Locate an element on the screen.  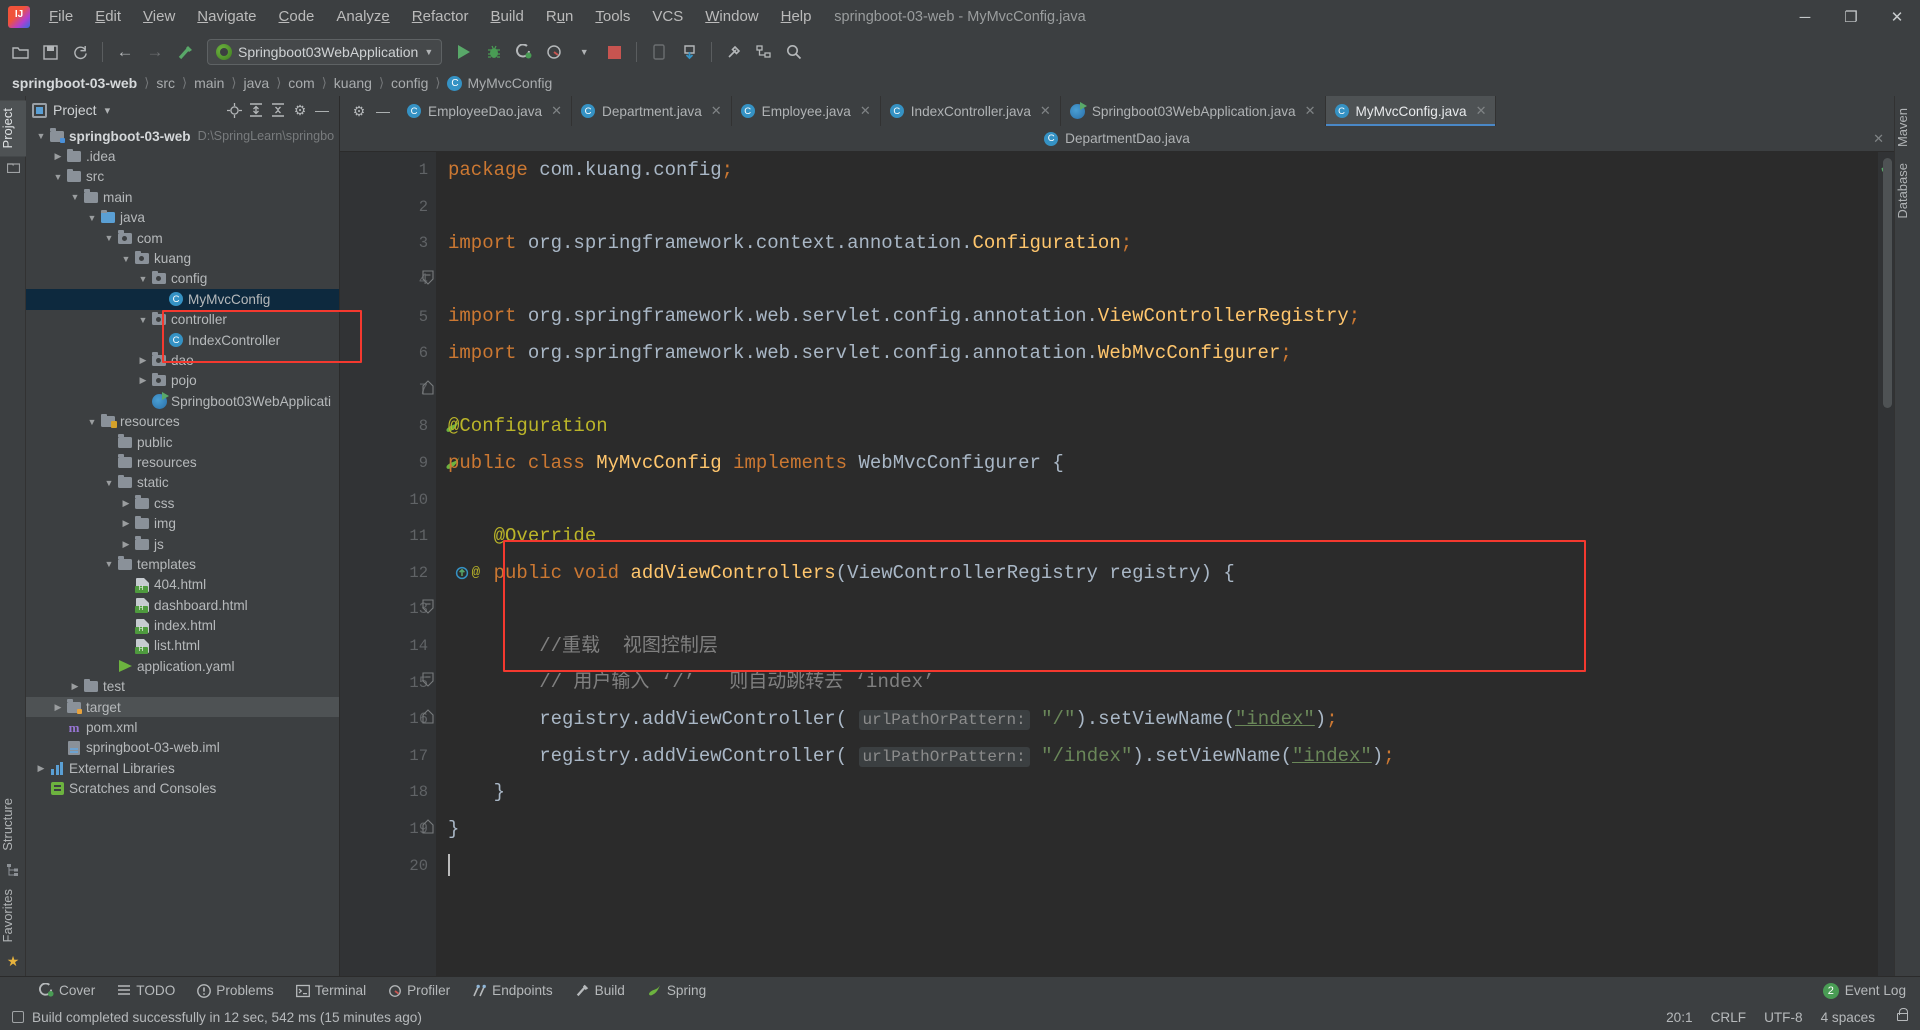
marker-bar: ✔ is located at coordinates (1886, 564).